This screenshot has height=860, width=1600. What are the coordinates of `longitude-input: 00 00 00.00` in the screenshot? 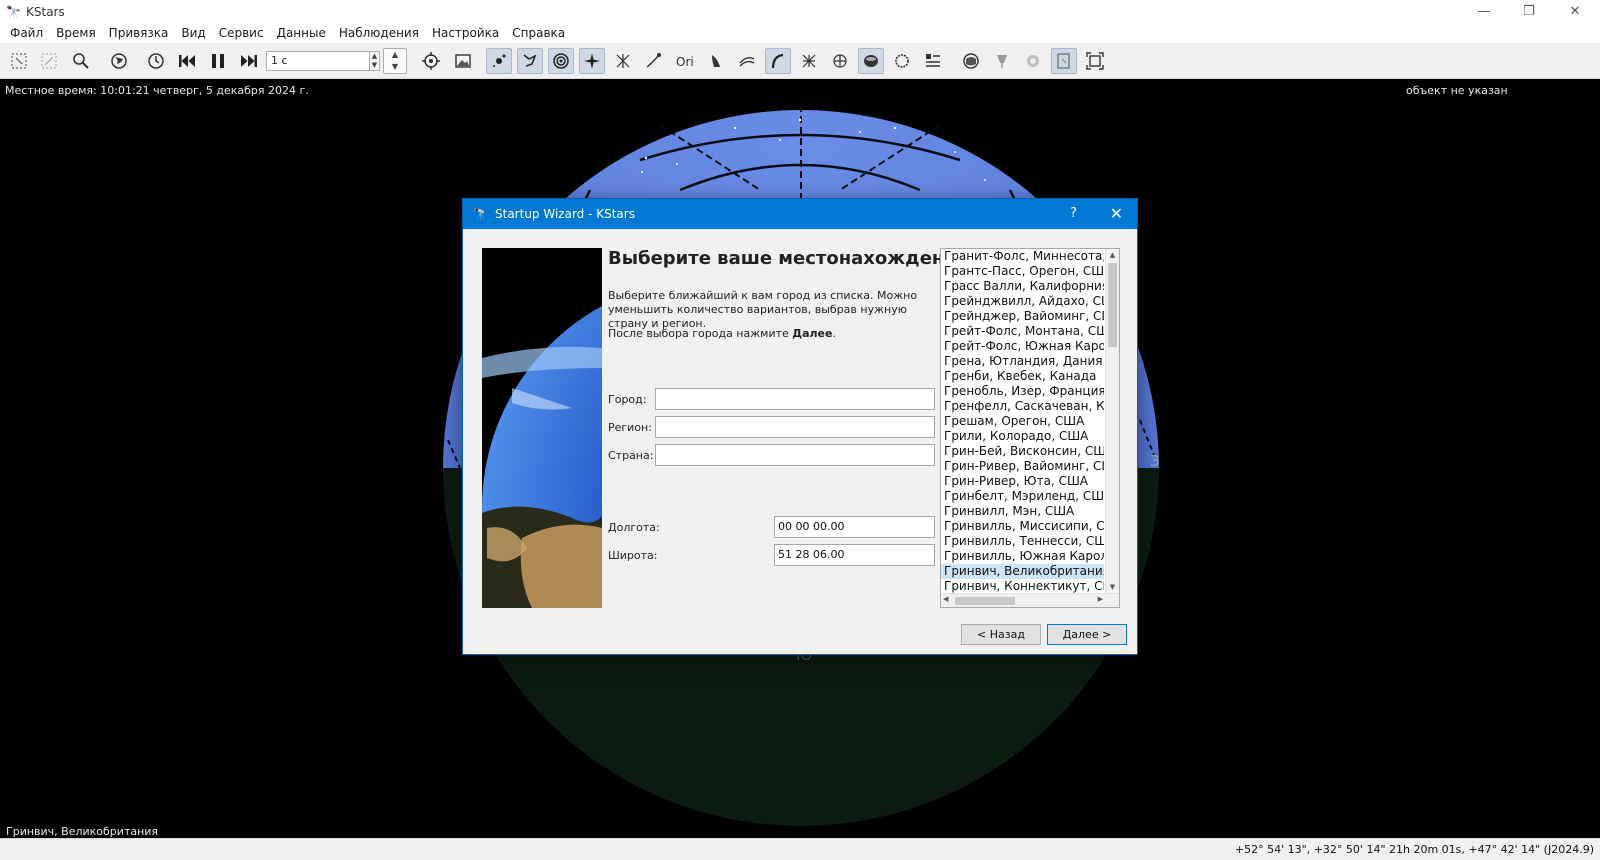 It's located at (854, 527).